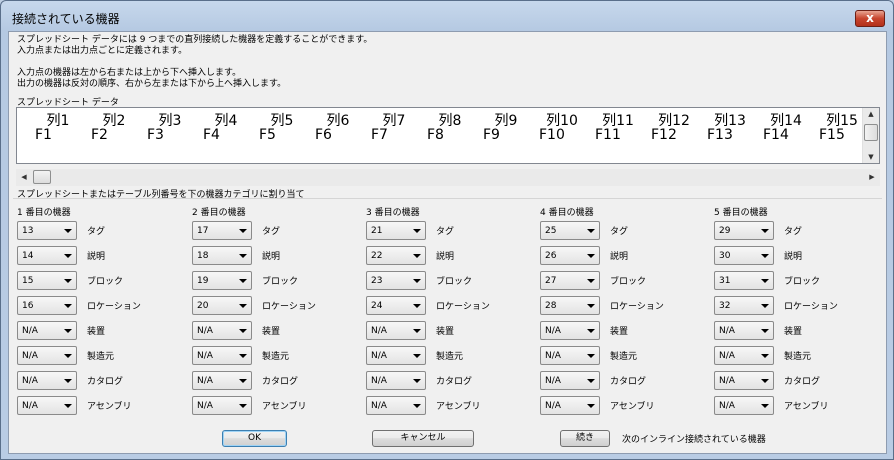  I want to click on column-select: 13, so click(47, 230).